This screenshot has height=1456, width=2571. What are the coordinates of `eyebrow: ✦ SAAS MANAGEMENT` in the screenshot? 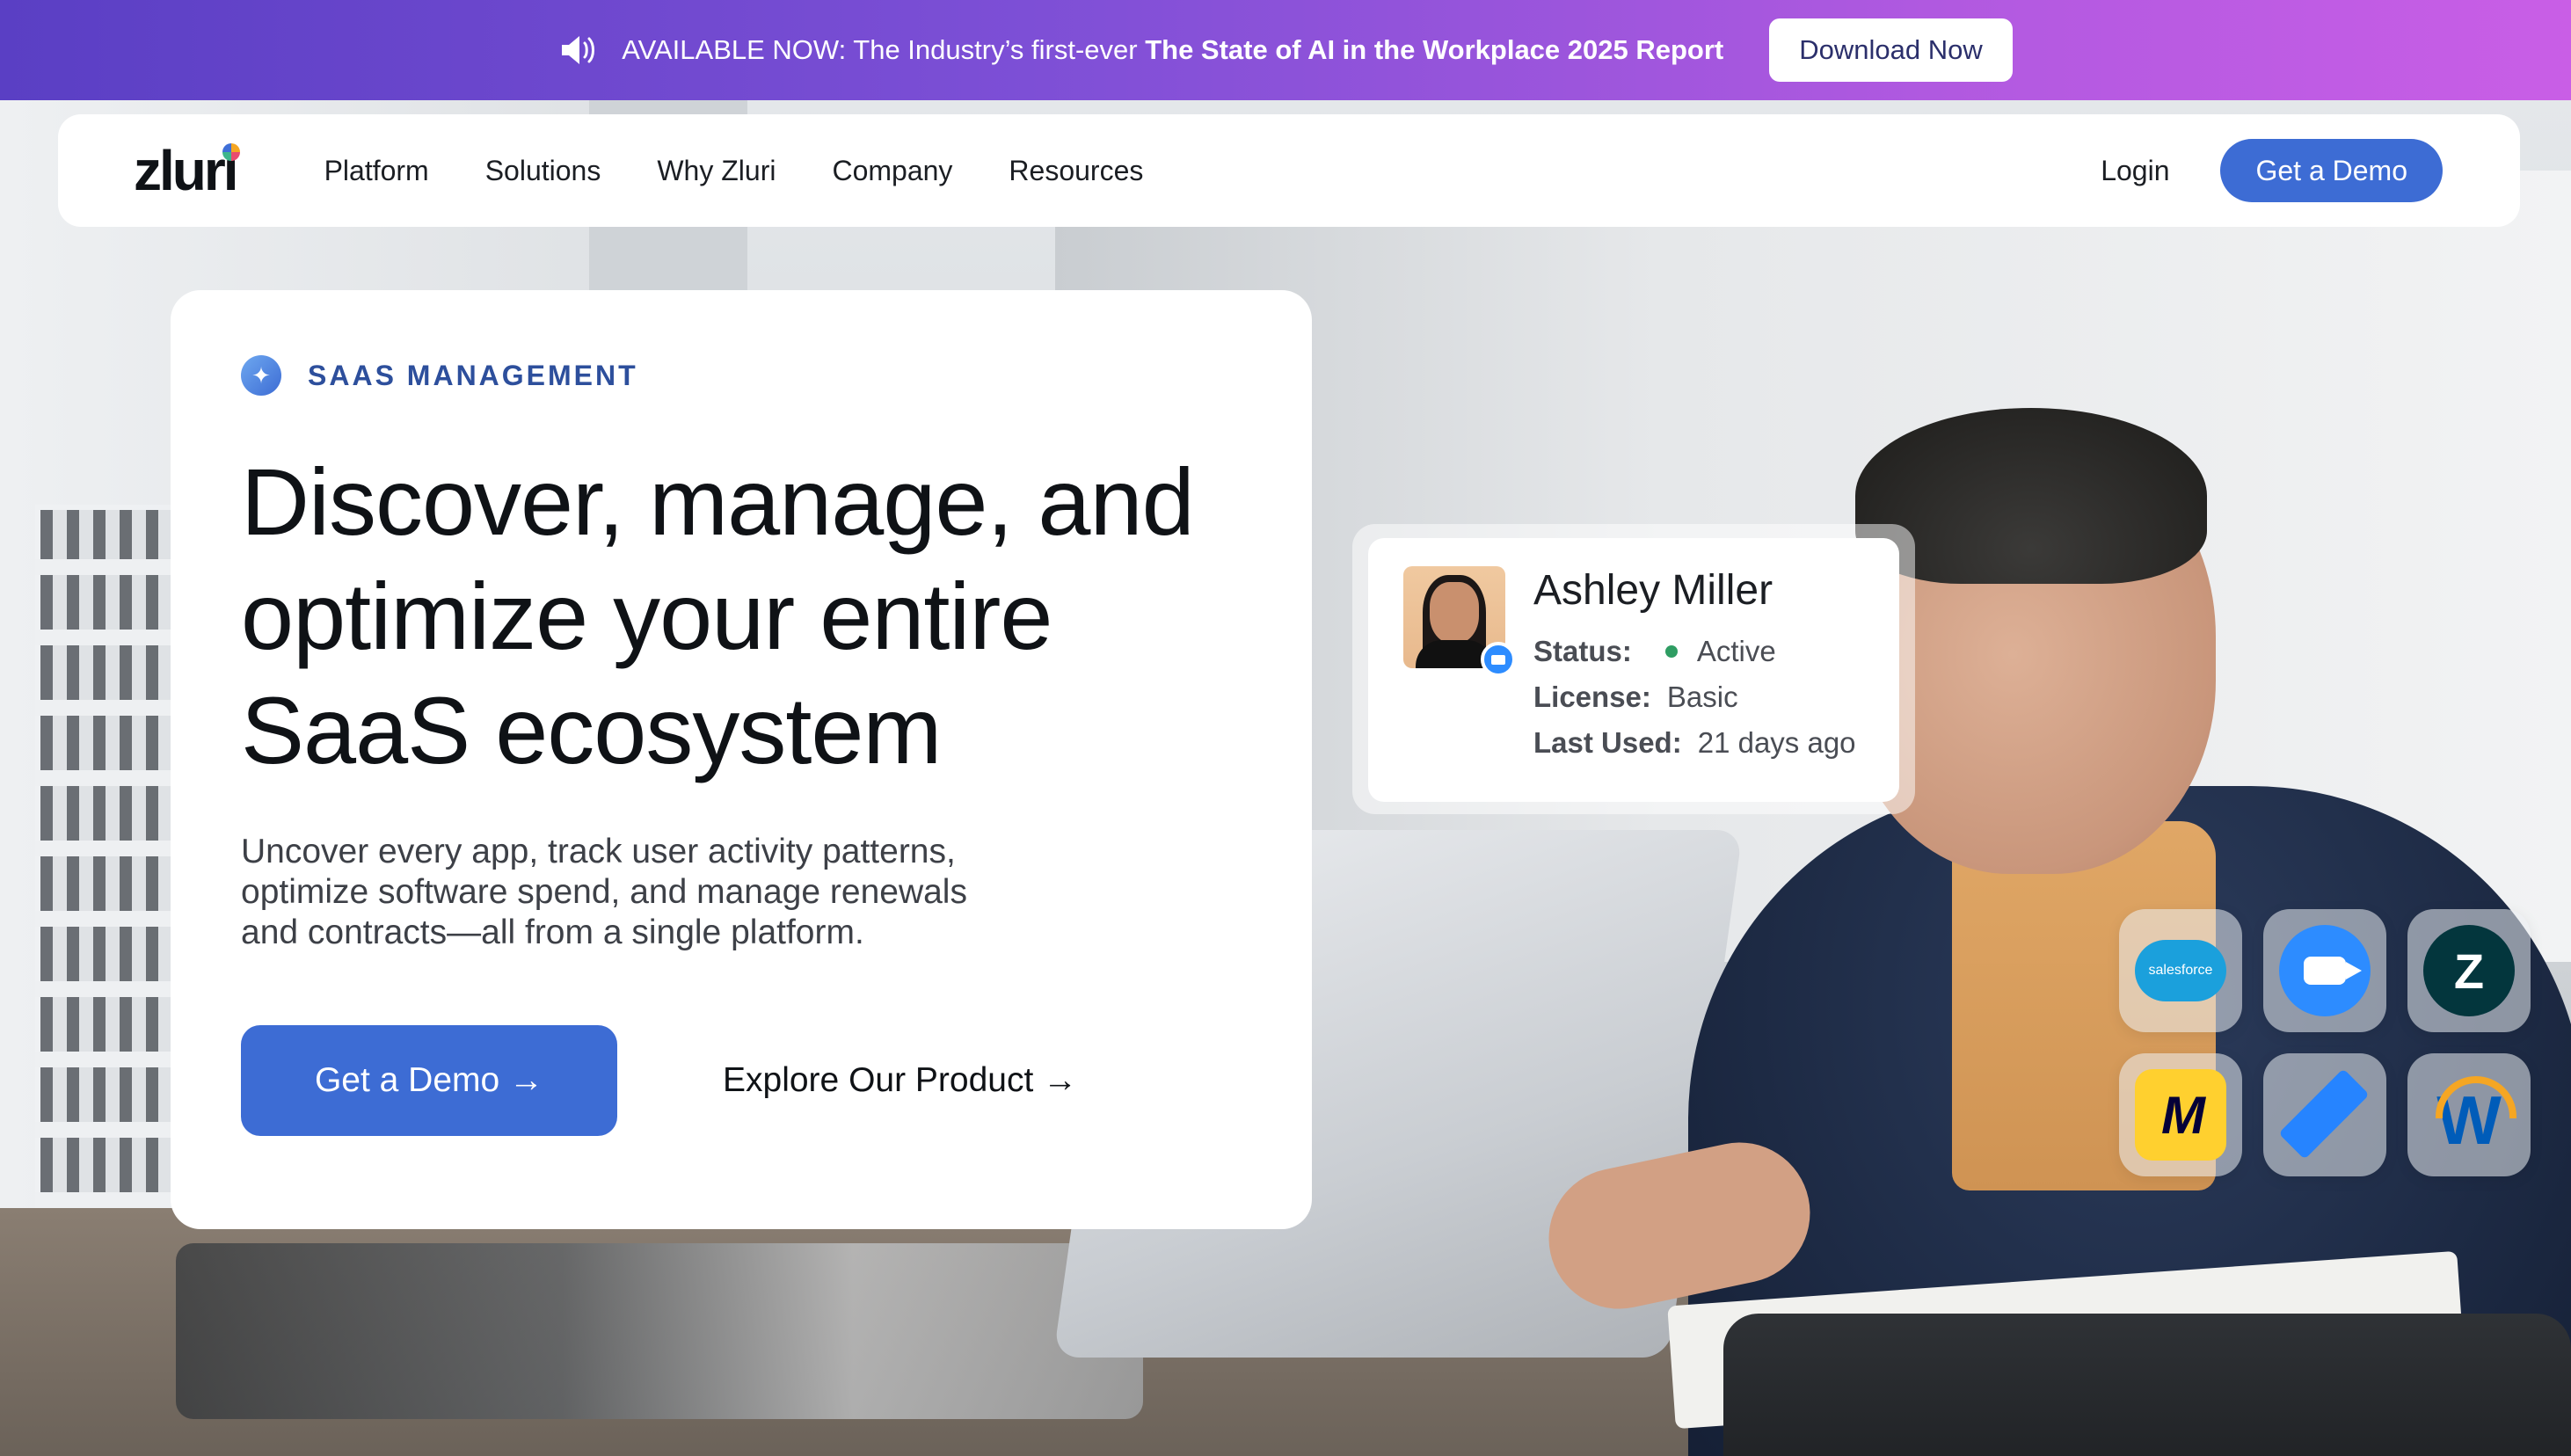 It's located at (741, 375).